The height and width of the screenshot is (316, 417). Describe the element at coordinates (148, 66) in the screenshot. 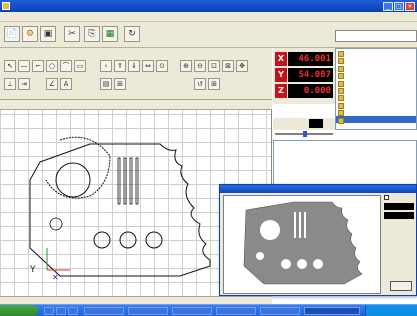

I see `mirror-icon: ⇔` at that location.